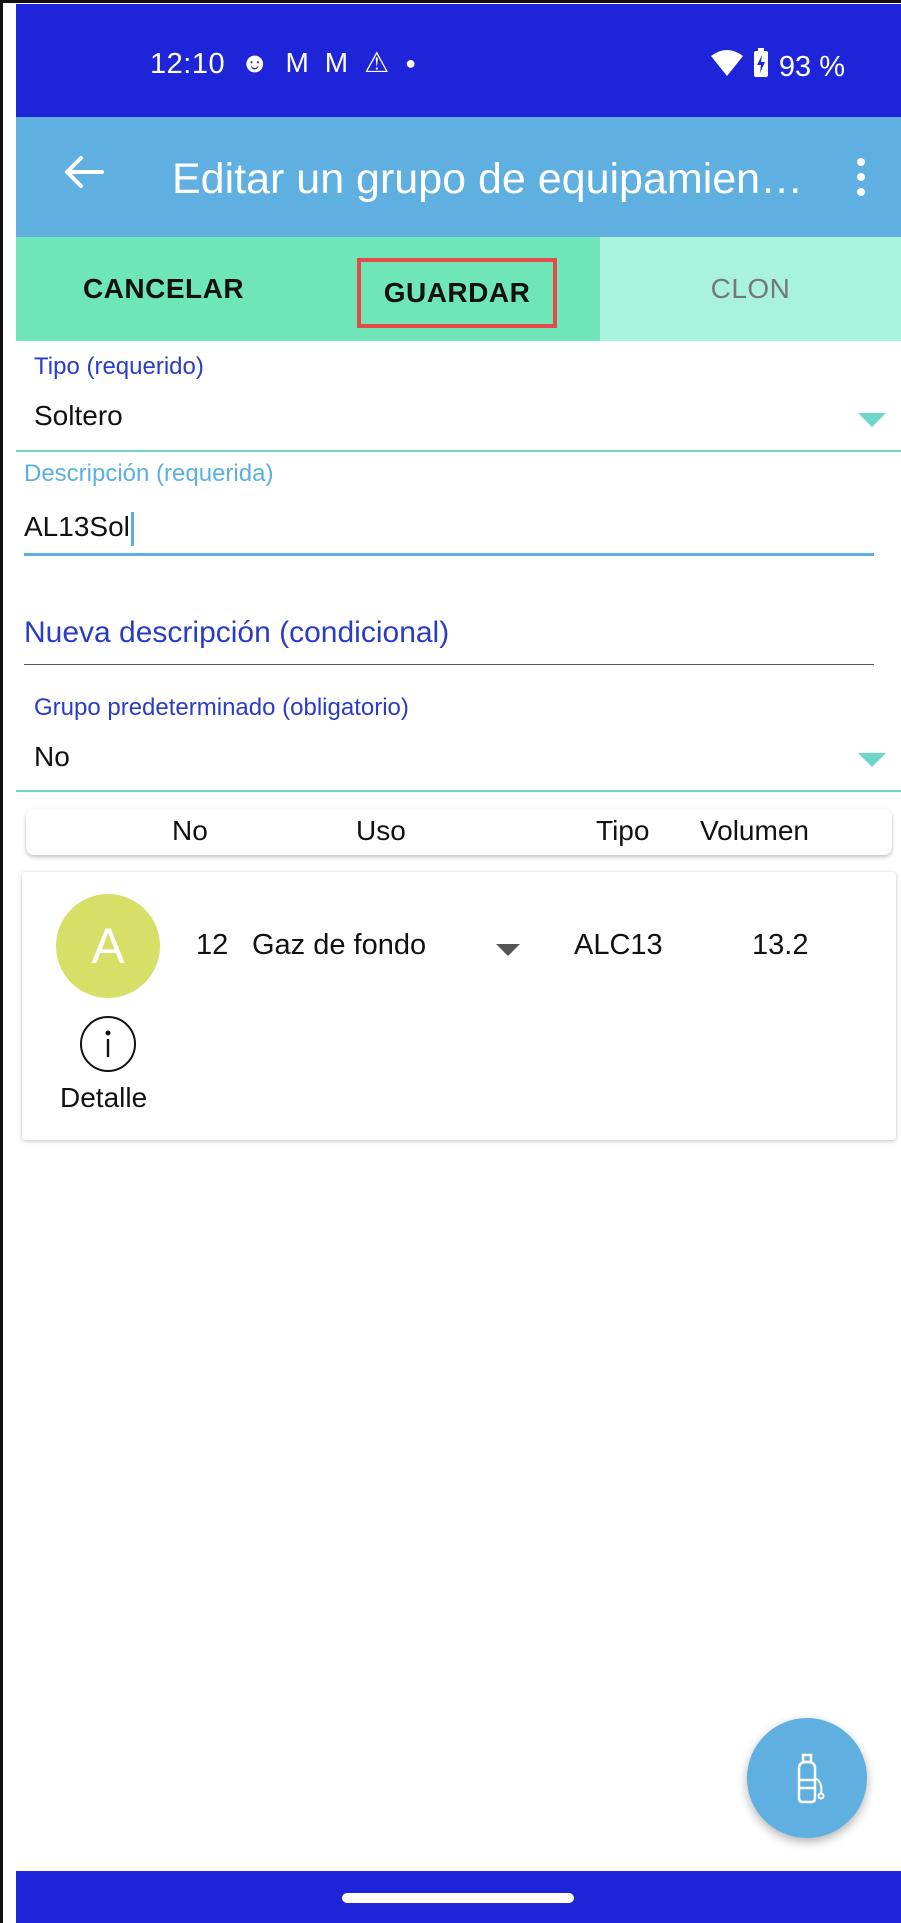  What do you see at coordinates (132, 528) in the screenshot?
I see `text-cursor` at bounding box center [132, 528].